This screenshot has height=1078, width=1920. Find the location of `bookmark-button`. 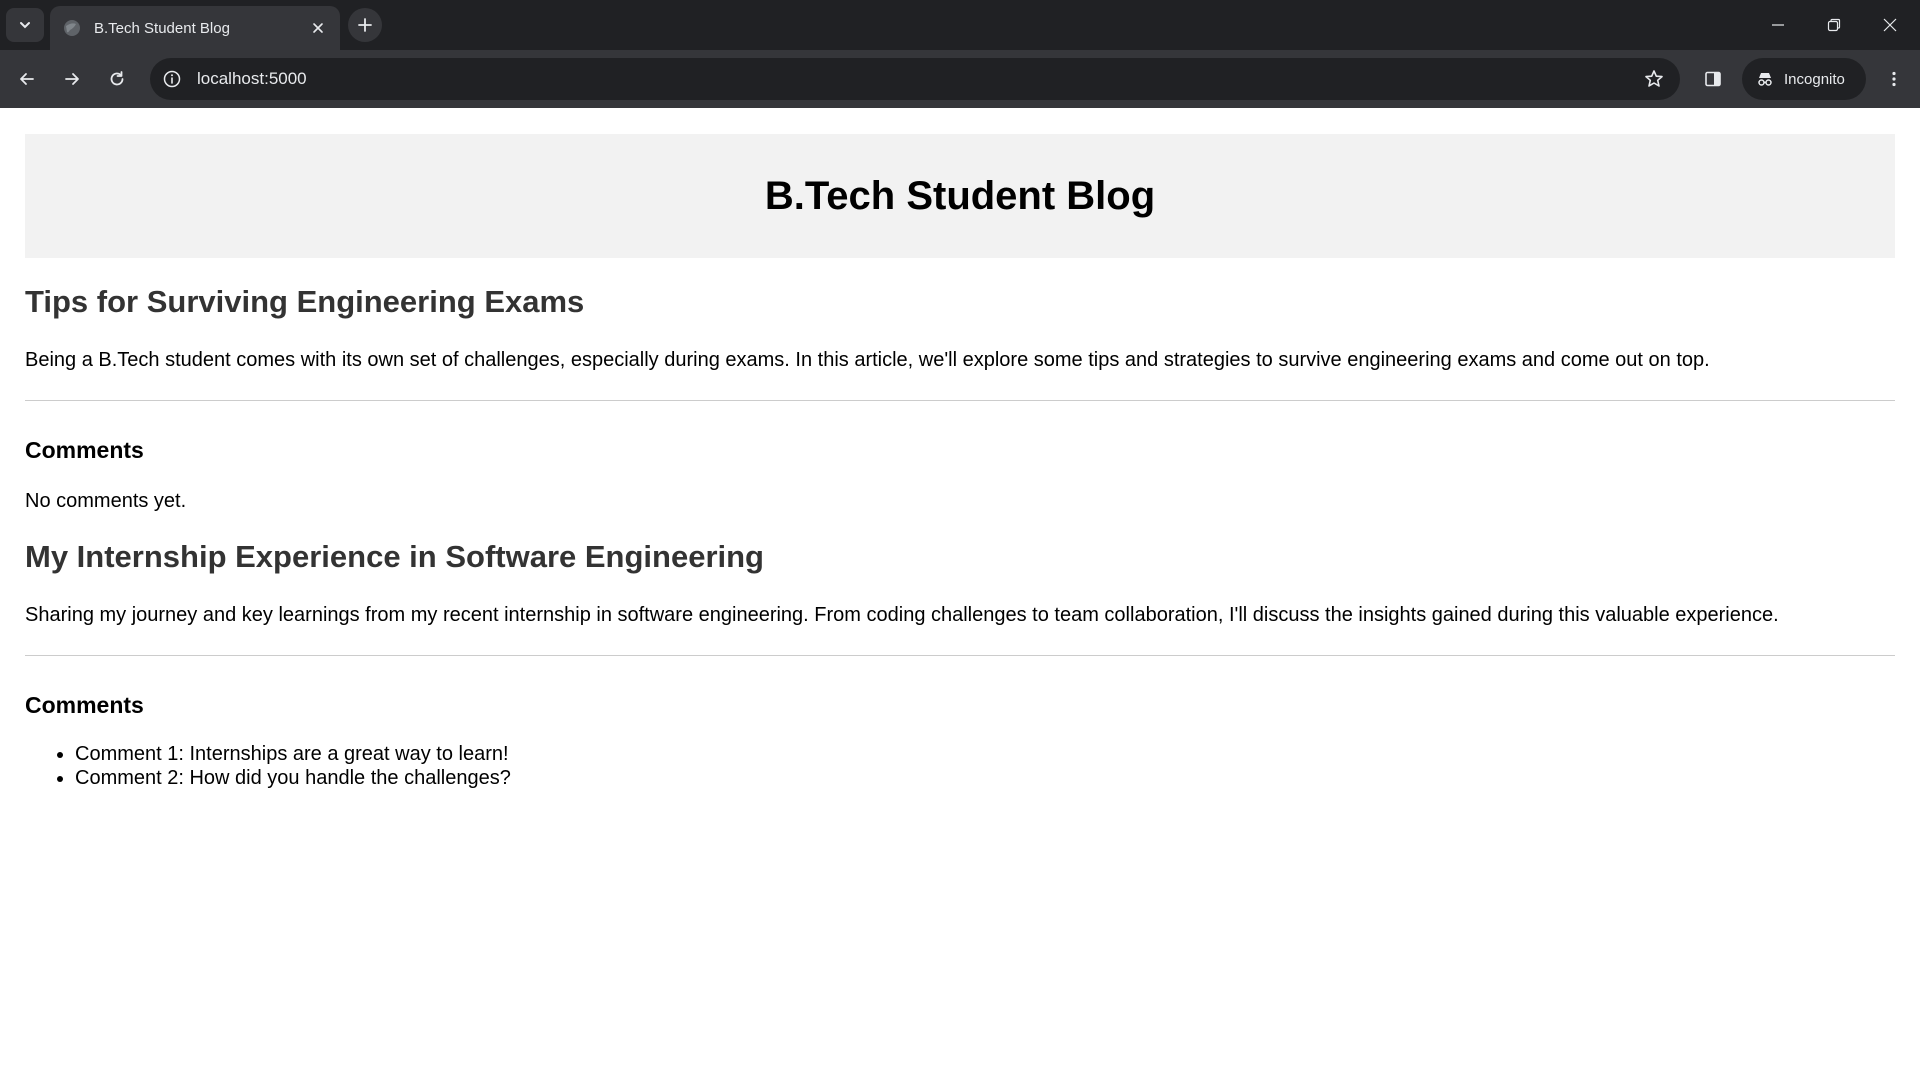

bookmark-button is located at coordinates (1654, 79).